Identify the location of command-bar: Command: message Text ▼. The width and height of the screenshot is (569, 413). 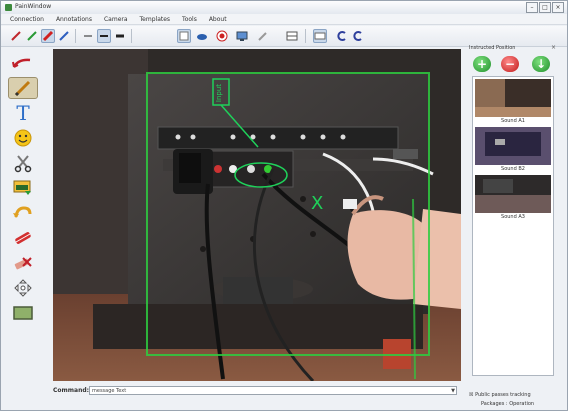
(257, 391).